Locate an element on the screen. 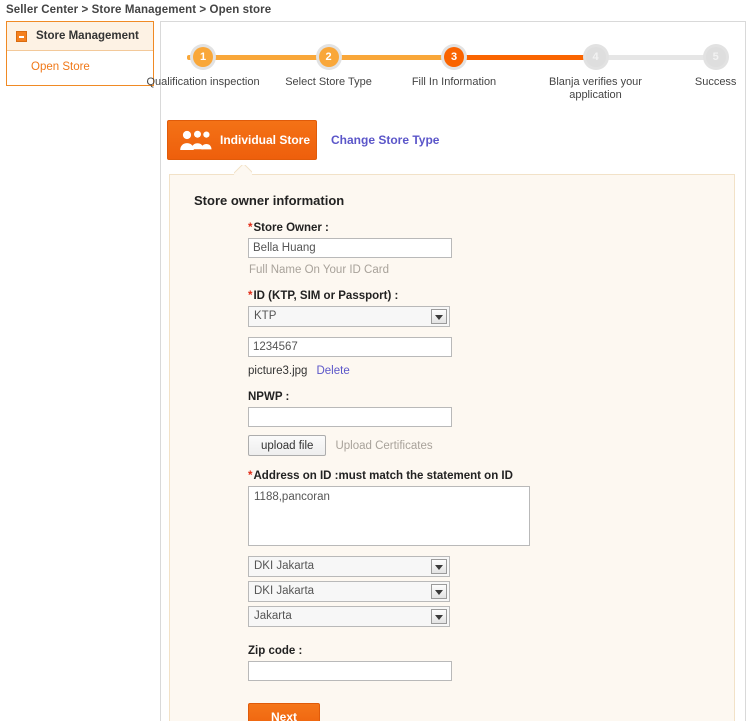 Image resolution: width=750 pixels, height=721 pixels. label-zip-code: Zip code : is located at coordinates (275, 651).